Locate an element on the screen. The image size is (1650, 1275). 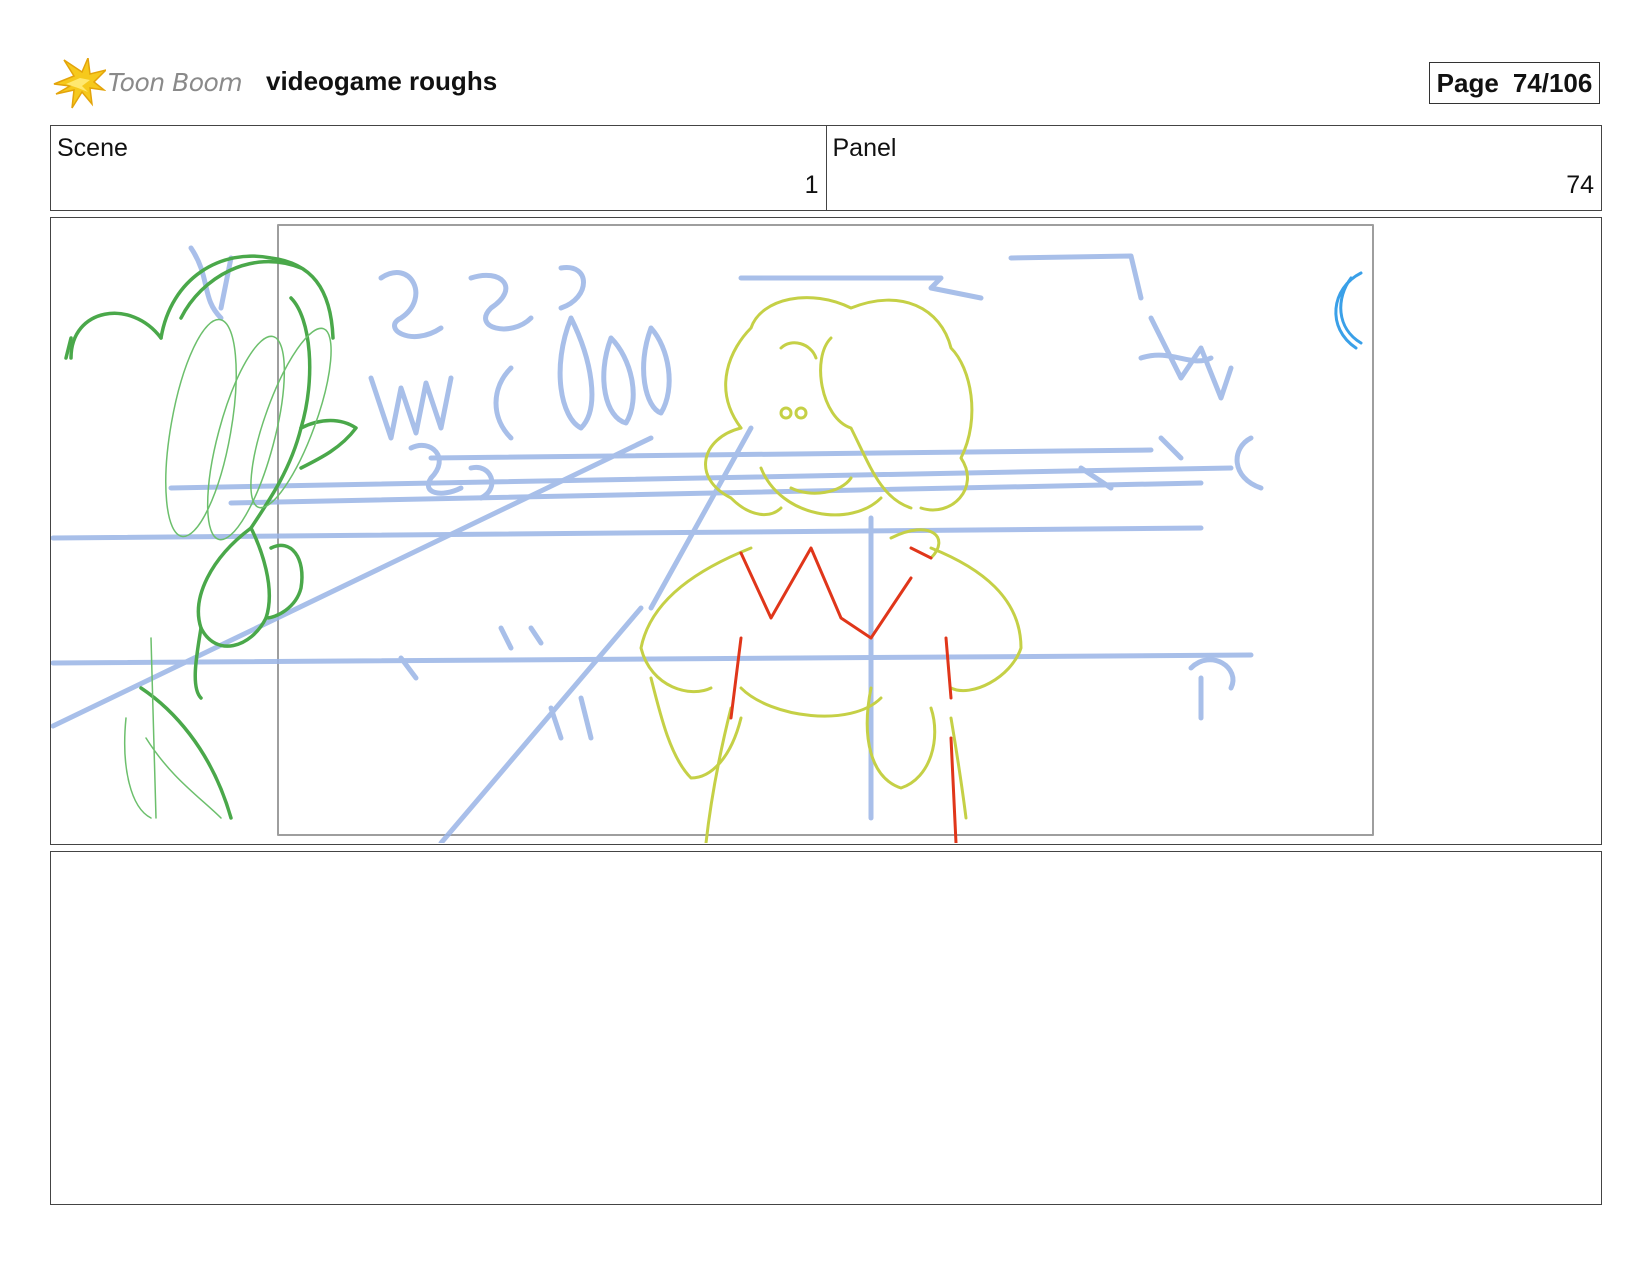
toon-boom-logo: Toon Boom is located at coordinates (152, 84).